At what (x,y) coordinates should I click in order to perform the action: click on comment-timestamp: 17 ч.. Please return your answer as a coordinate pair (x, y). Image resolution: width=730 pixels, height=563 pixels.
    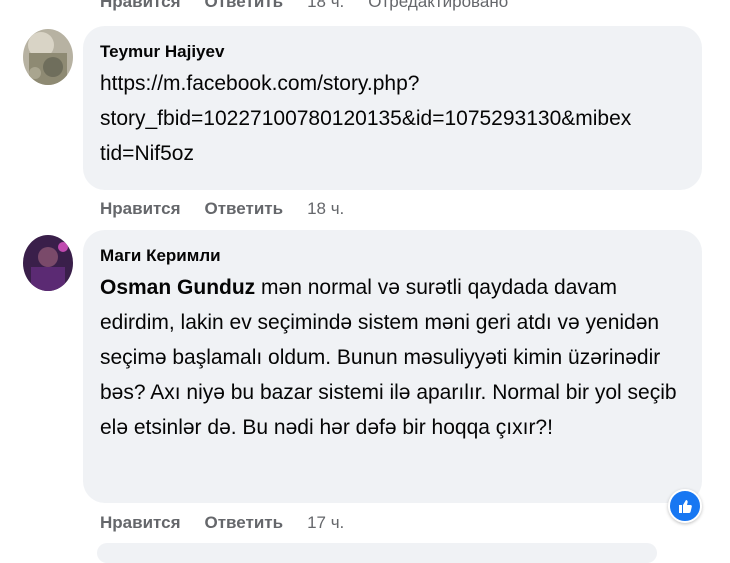
    Looking at the image, I should click on (325, 523).